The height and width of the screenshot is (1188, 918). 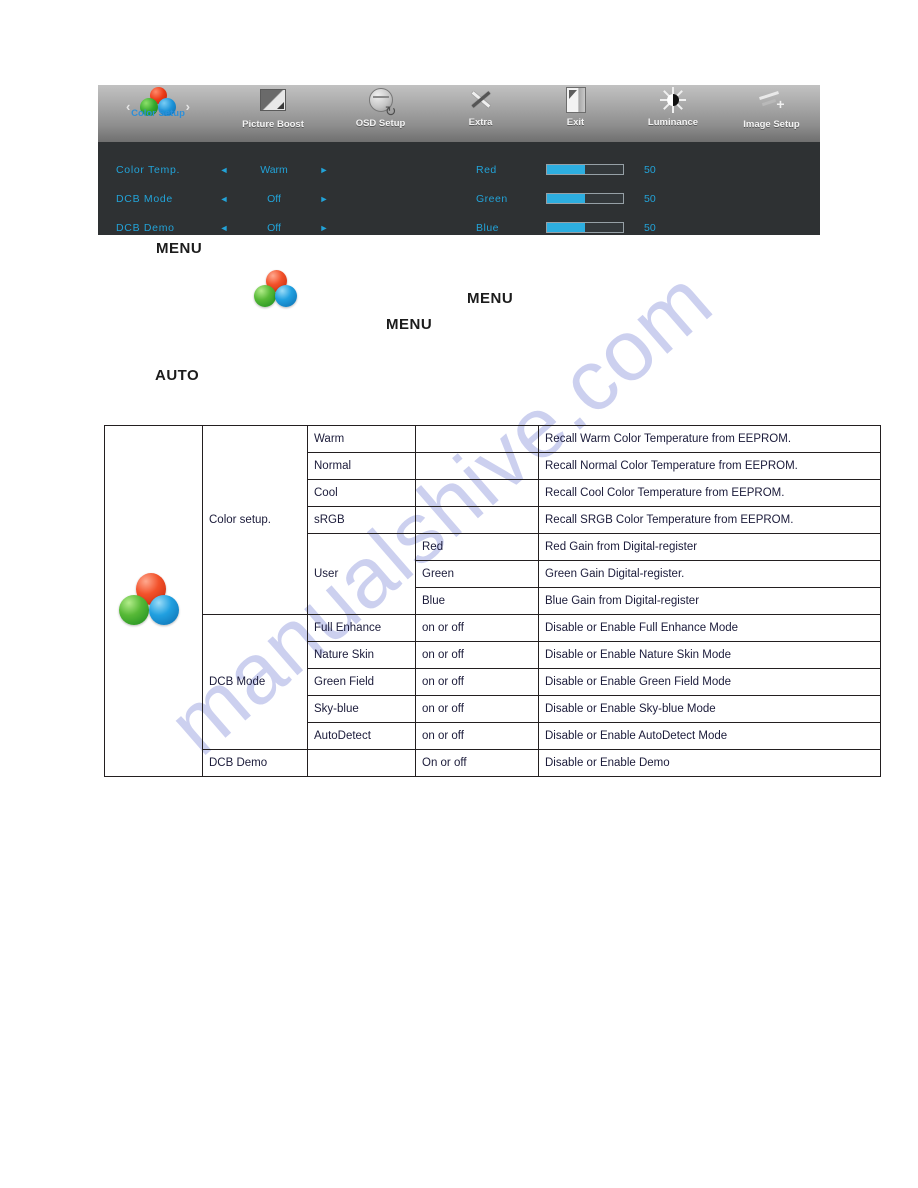 I want to click on table-cell-desc: Disable or Enable Full Enhance Mode, so click(x=709, y=628).